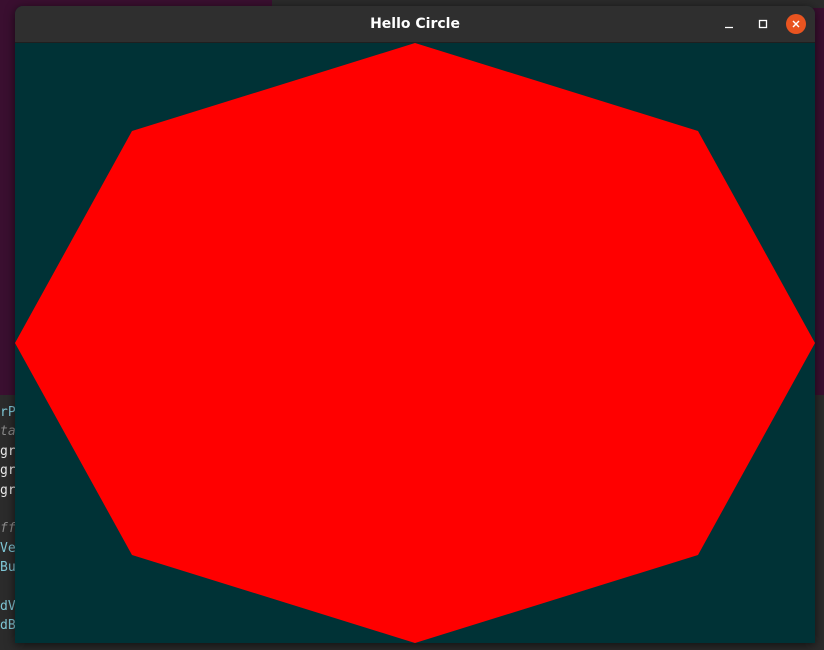  I want to click on minimize-button, so click(729, 24).